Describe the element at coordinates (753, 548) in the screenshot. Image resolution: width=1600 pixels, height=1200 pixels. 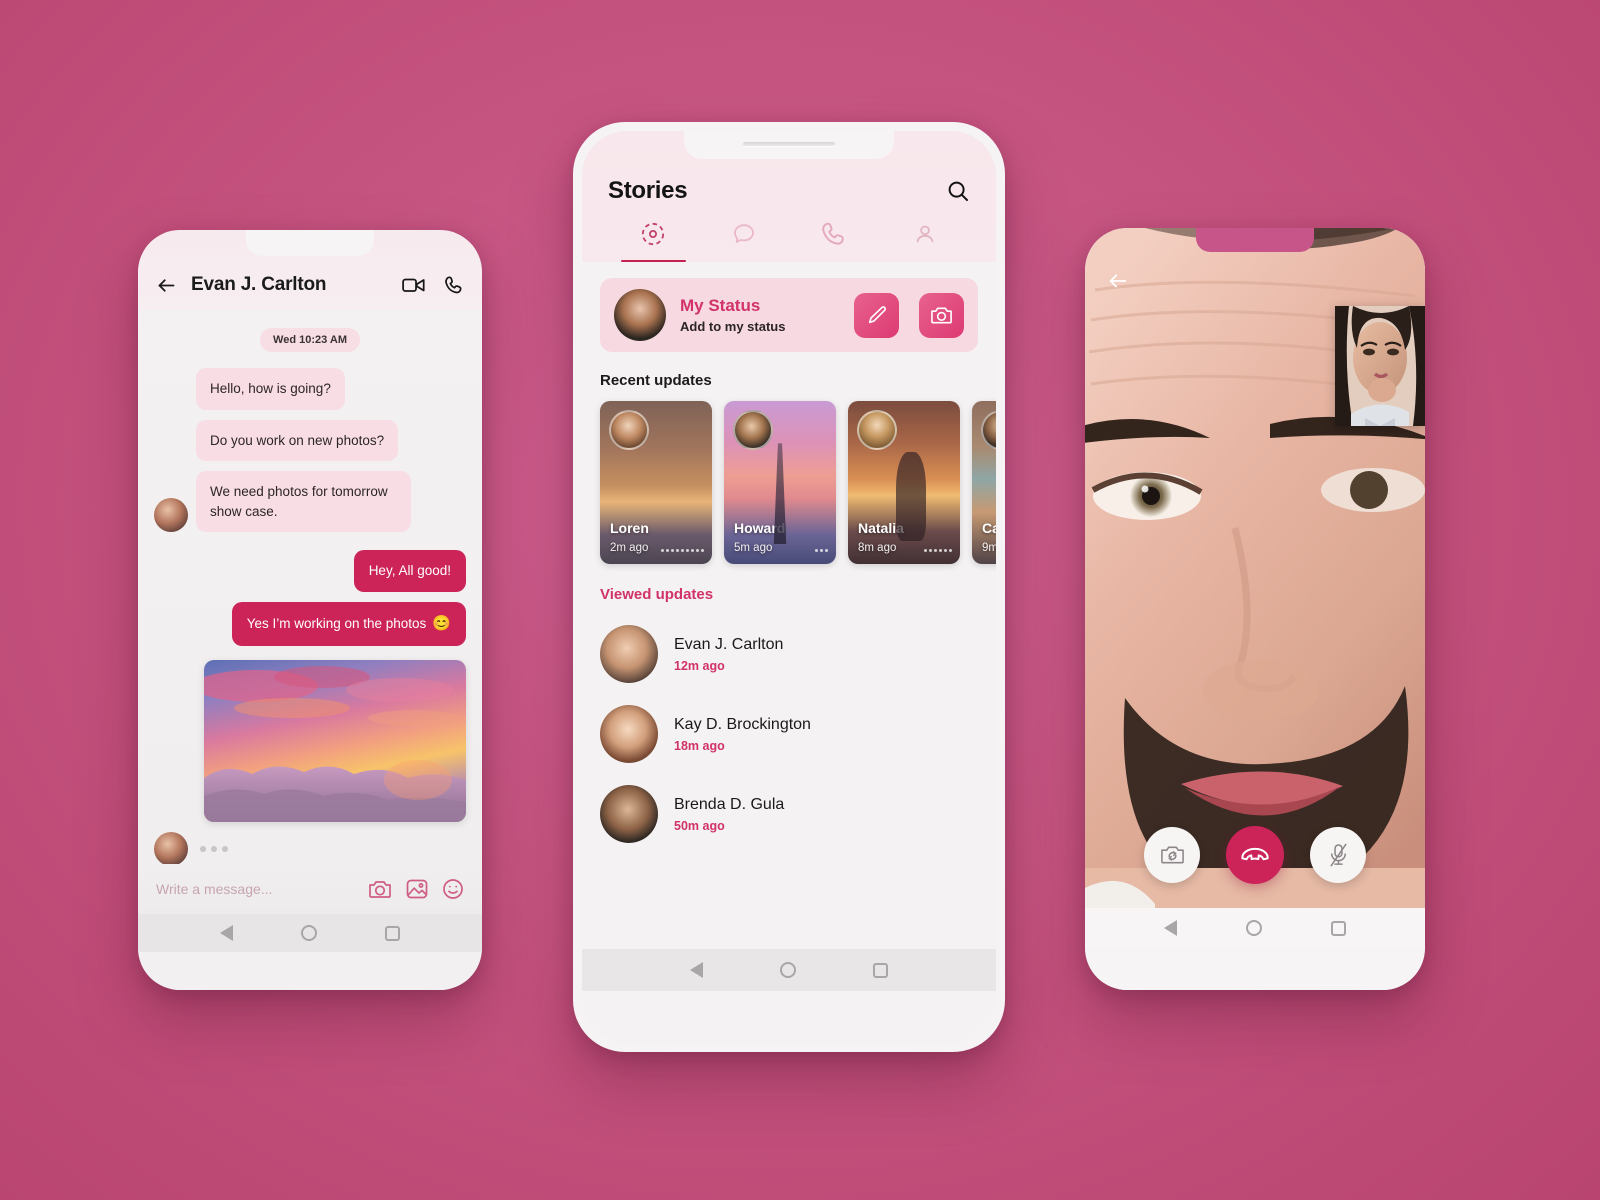
I see `story-time: 5m ago` at that location.